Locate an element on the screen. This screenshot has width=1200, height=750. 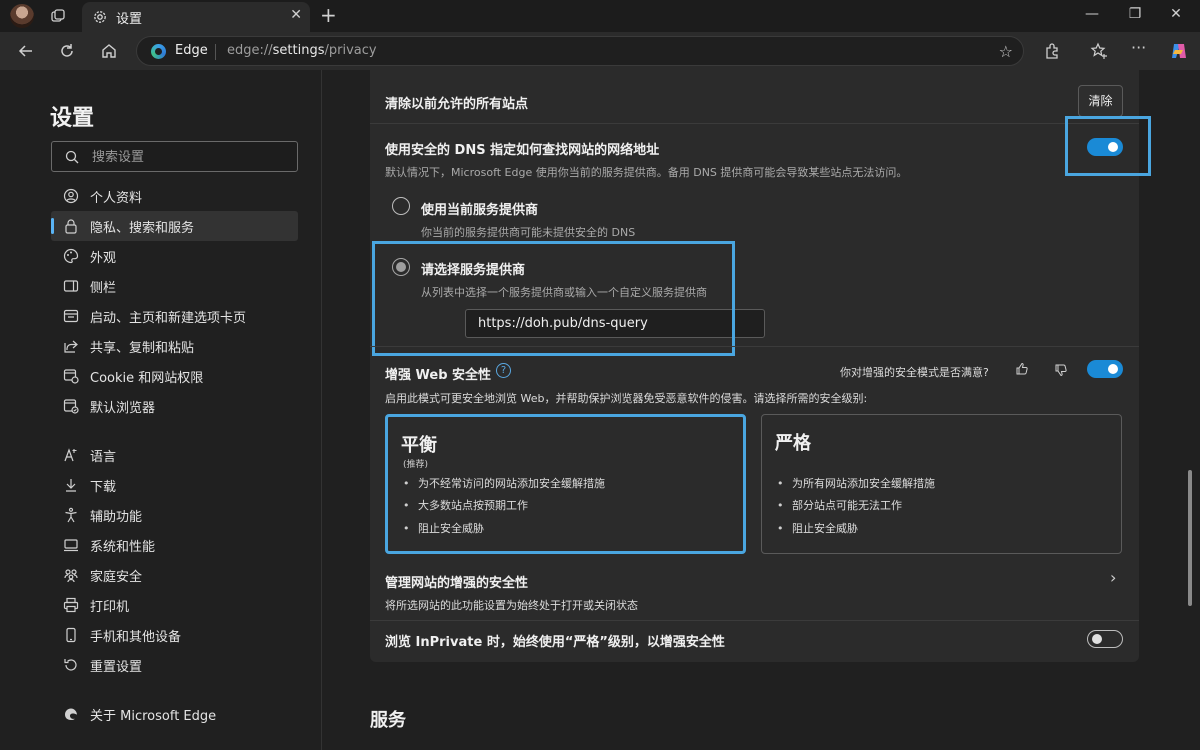
sidebar-item-about: 关于 Microsoft Edge is located at coordinates (174, 714).